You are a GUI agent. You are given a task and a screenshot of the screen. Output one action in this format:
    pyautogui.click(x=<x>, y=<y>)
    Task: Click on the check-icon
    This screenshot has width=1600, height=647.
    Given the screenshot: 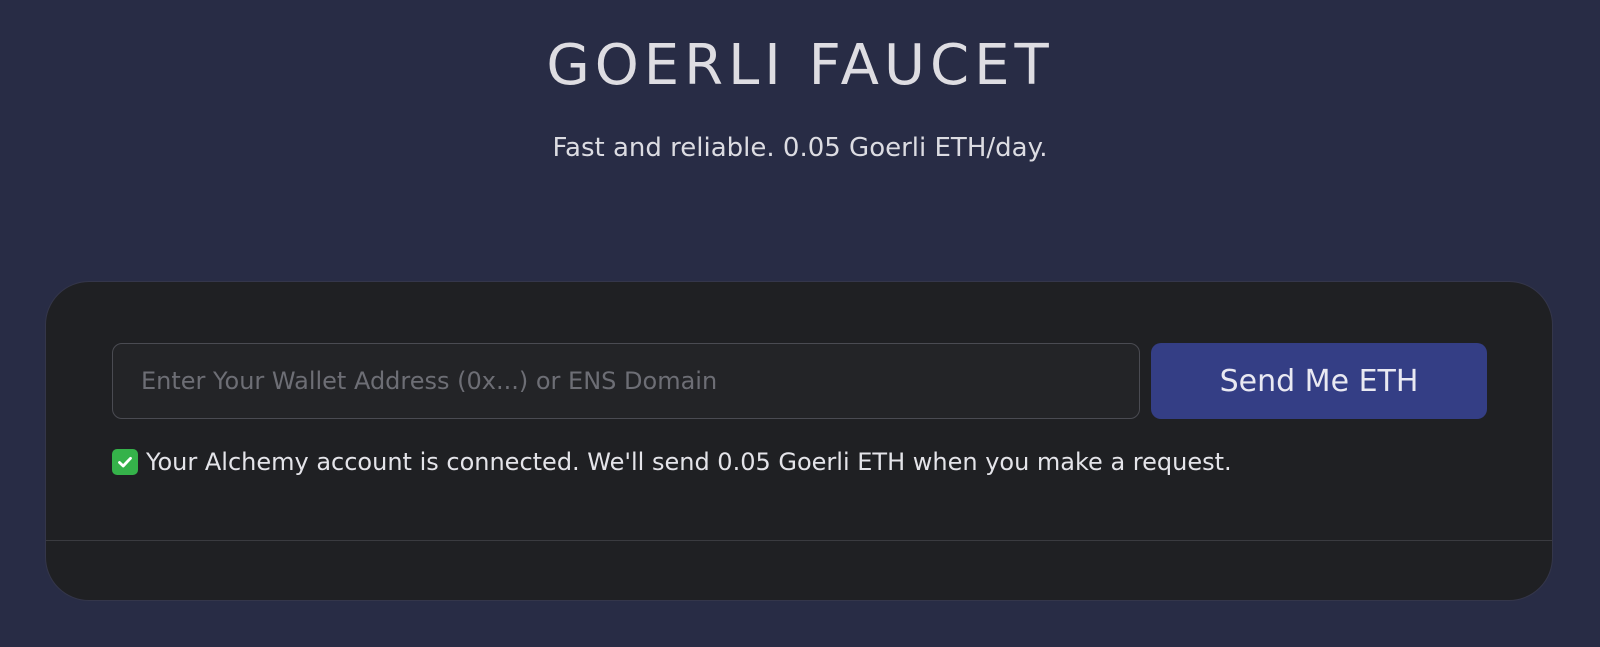 What is the action you would take?
    pyautogui.click(x=125, y=462)
    